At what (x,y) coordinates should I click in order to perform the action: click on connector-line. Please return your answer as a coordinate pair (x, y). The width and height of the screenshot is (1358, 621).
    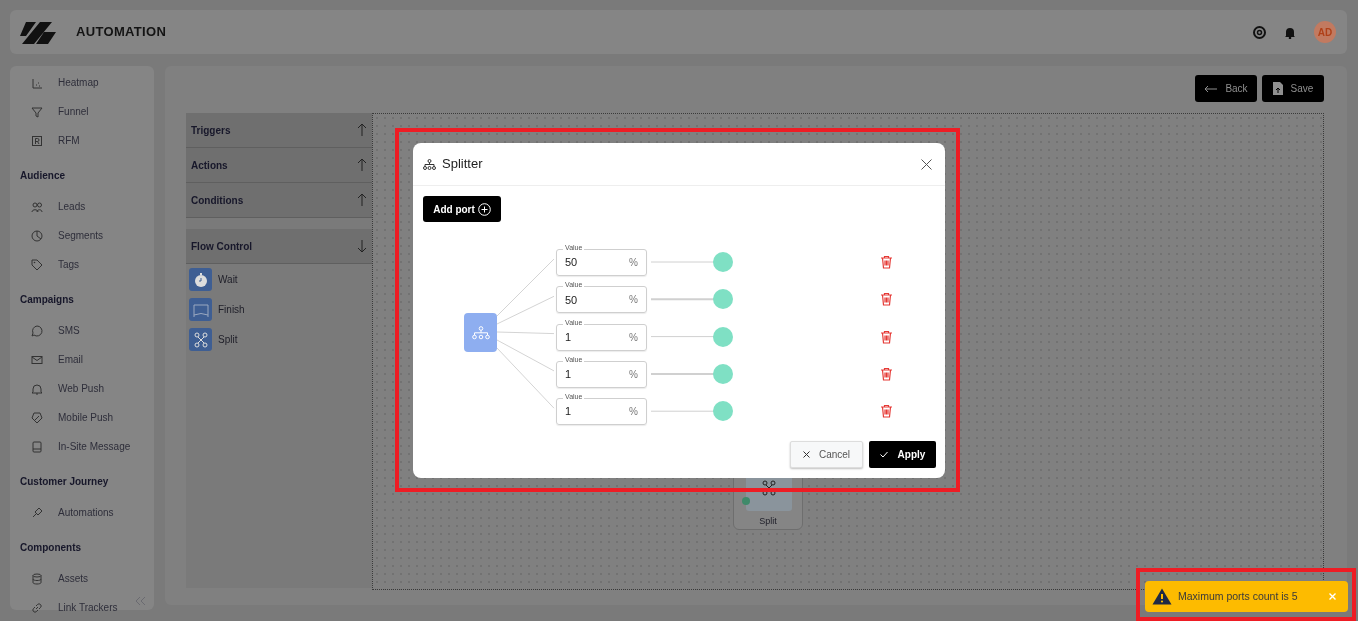
    Looking at the image, I should click on (525, 333).